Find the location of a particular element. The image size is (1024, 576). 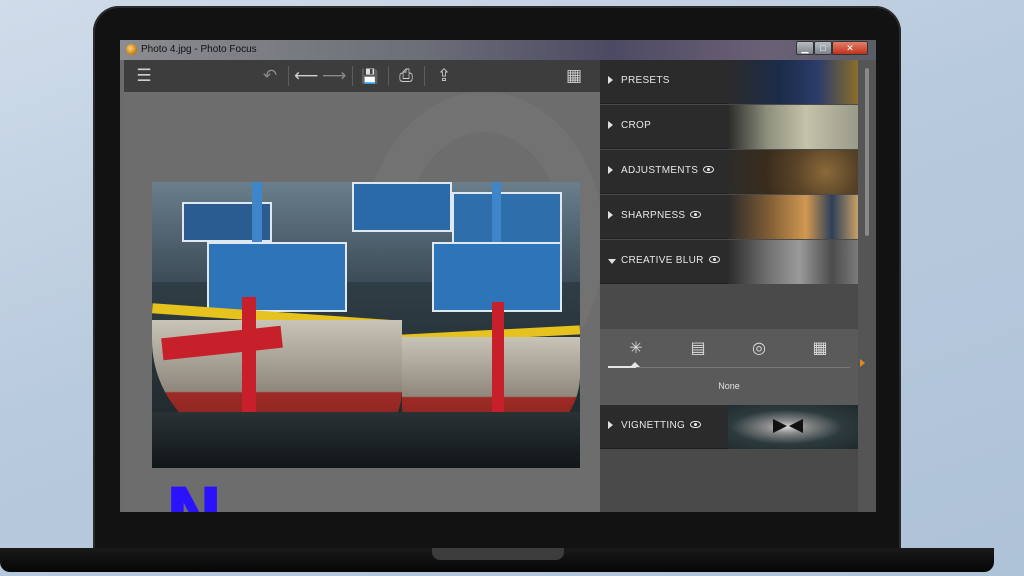

section-adjustments: ADJUSTMENTS is located at coordinates (729, 172).